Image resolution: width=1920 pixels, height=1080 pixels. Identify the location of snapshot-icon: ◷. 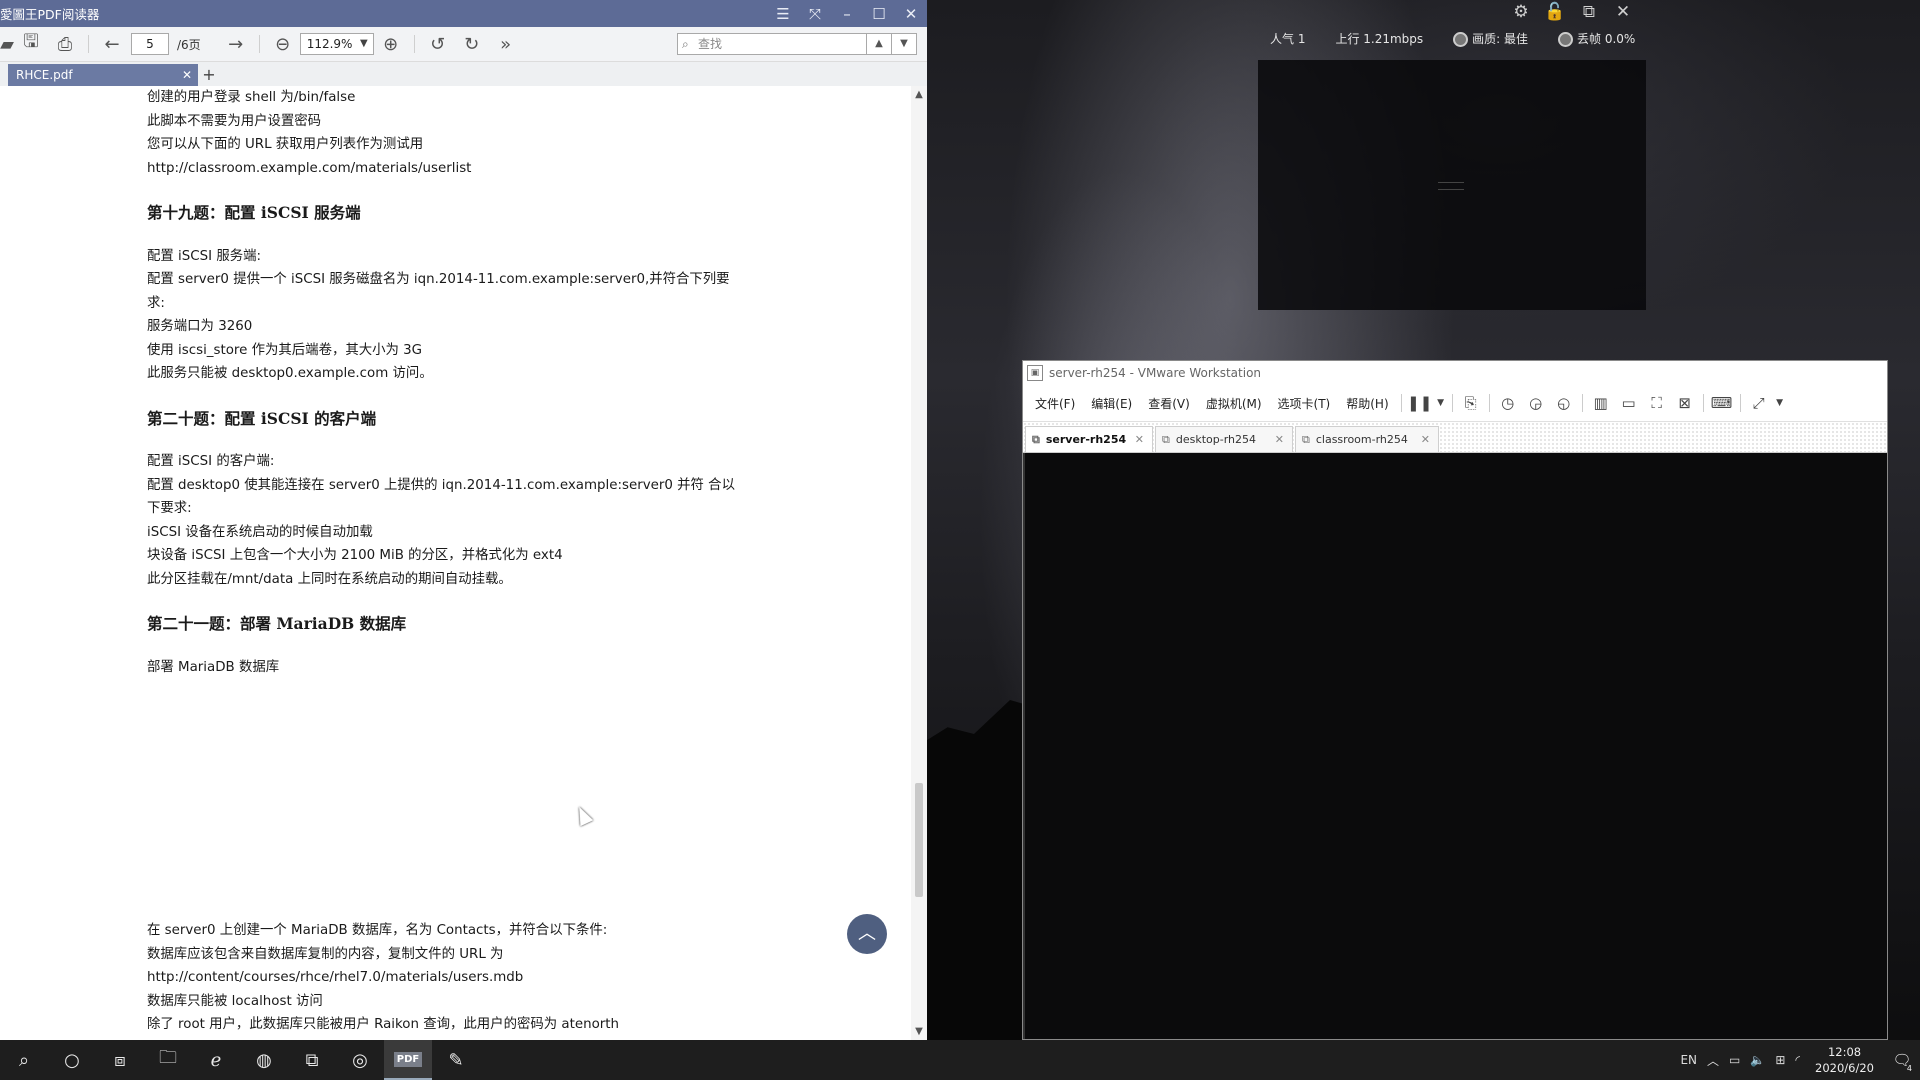
(1508, 403).